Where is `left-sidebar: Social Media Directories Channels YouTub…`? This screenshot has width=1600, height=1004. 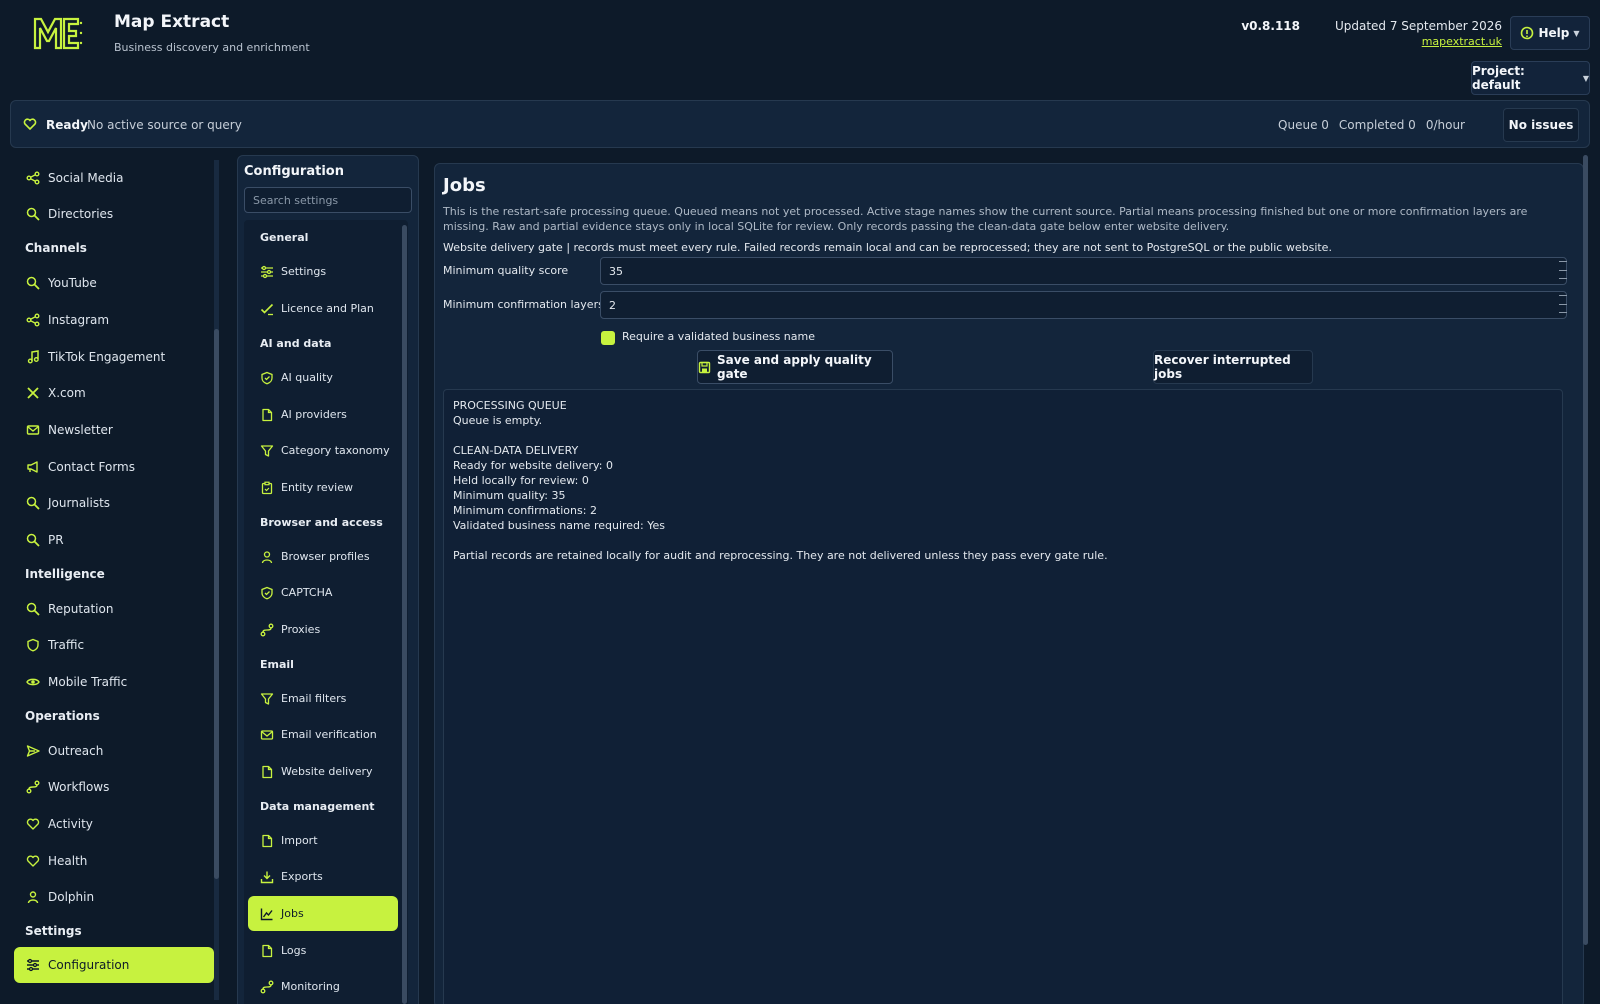 left-sidebar: Social Media Directories Channels YouTub… is located at coordinates (117, 579).